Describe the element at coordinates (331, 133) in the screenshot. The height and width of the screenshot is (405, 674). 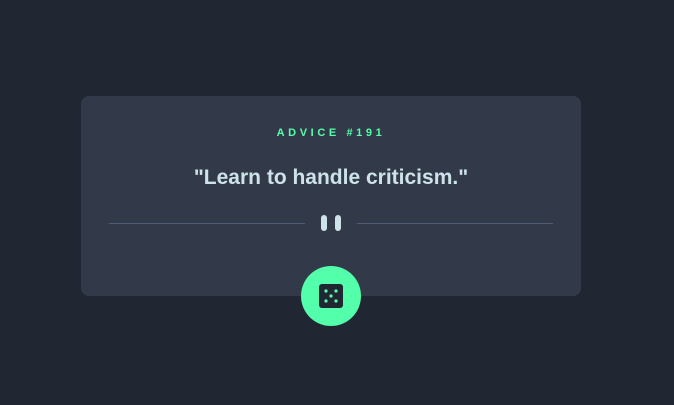
I see `advice-number-label: ADVICE #191` at that location.